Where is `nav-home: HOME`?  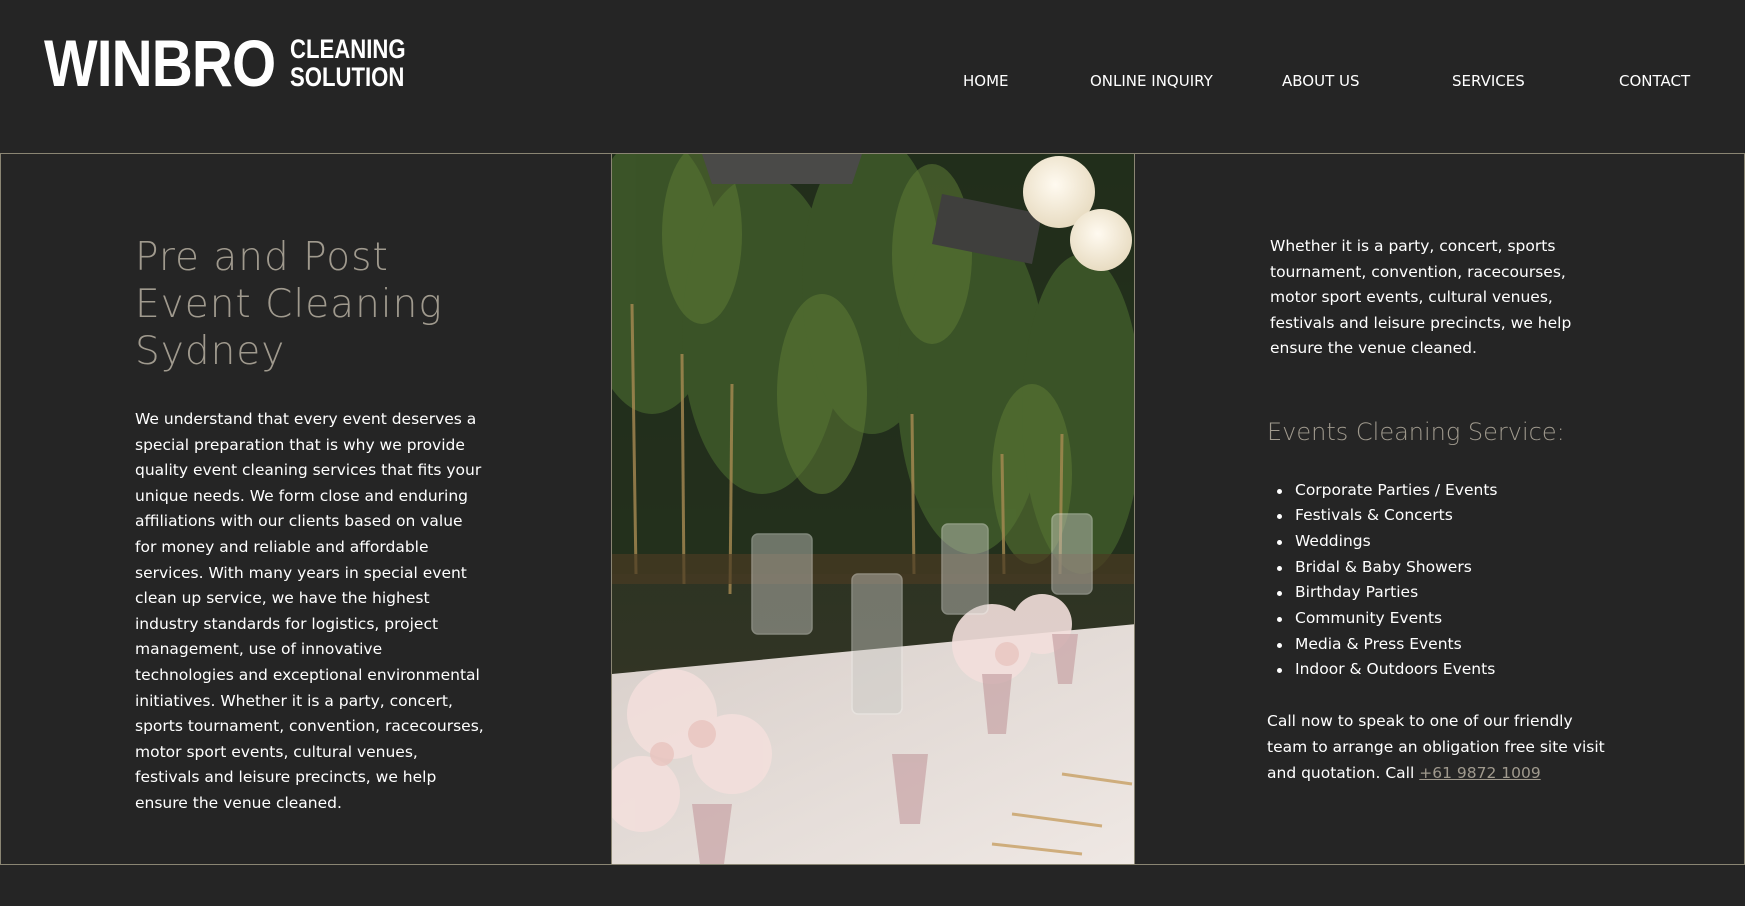
nav-home: HOME is located at coordinates (986, 81).